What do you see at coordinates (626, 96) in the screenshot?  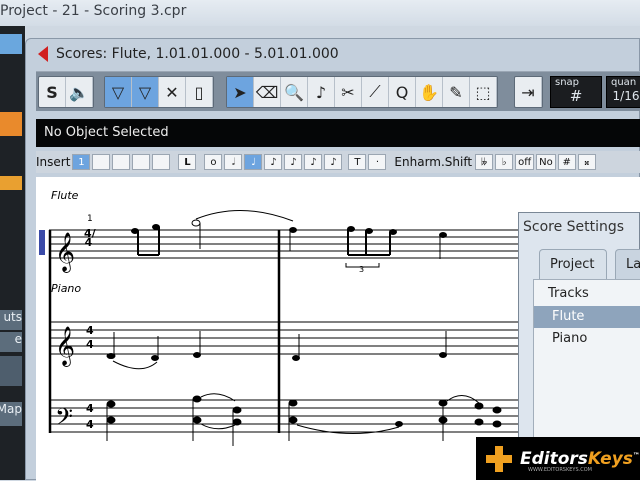 I see `quantize-value: 1/16` at bounding box center [626, 96].